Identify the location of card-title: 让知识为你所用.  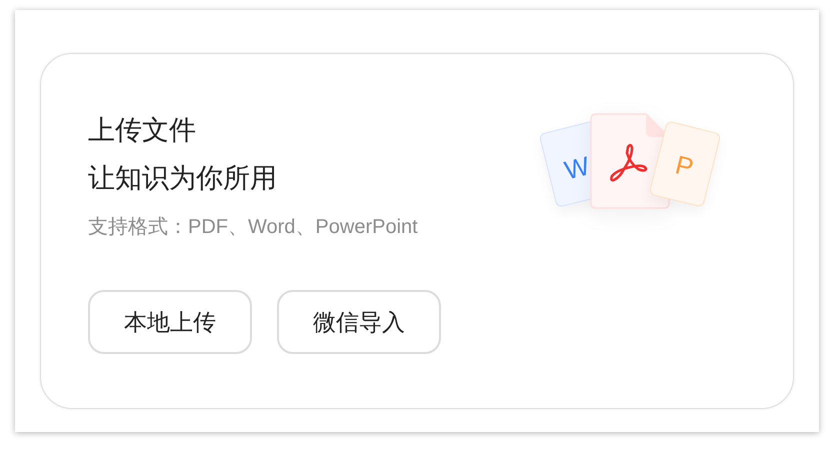
(182, 178).